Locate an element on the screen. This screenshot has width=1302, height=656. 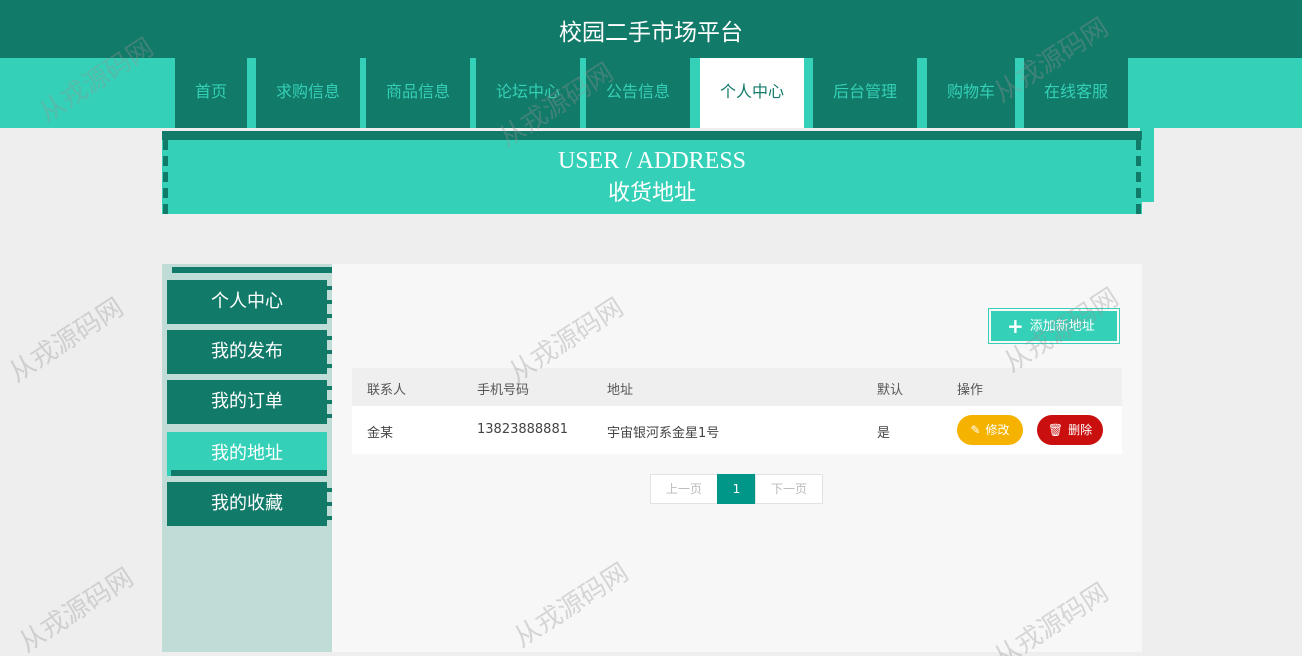
trash-icon: 🗑 is located at coordinates (1055, 430).